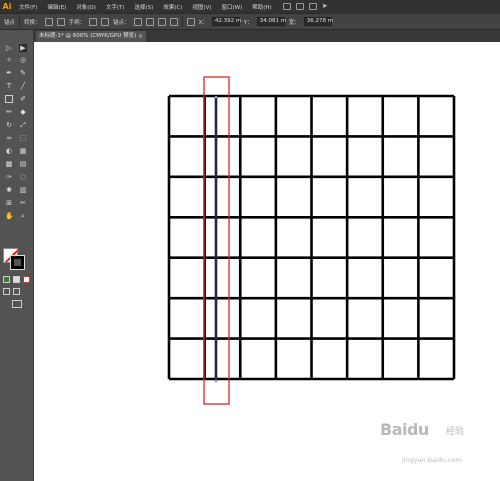 Image resolution: width=500 pixels, height=481 pixels. What do you see at coordinates (9, 138) in the screenshot?
I see `width-icon: ≈` at bounding box center [9, 138].